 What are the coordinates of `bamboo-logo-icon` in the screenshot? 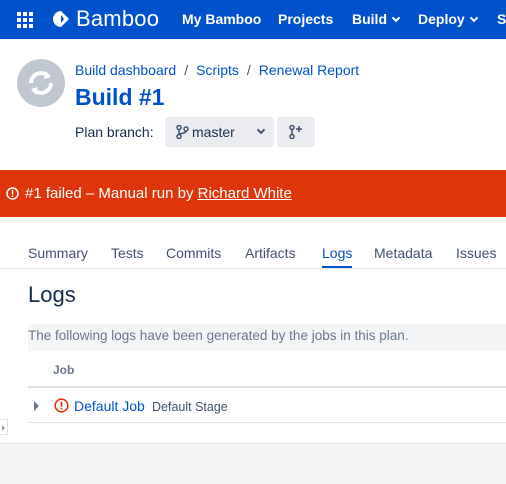 It's located at (61, 19).